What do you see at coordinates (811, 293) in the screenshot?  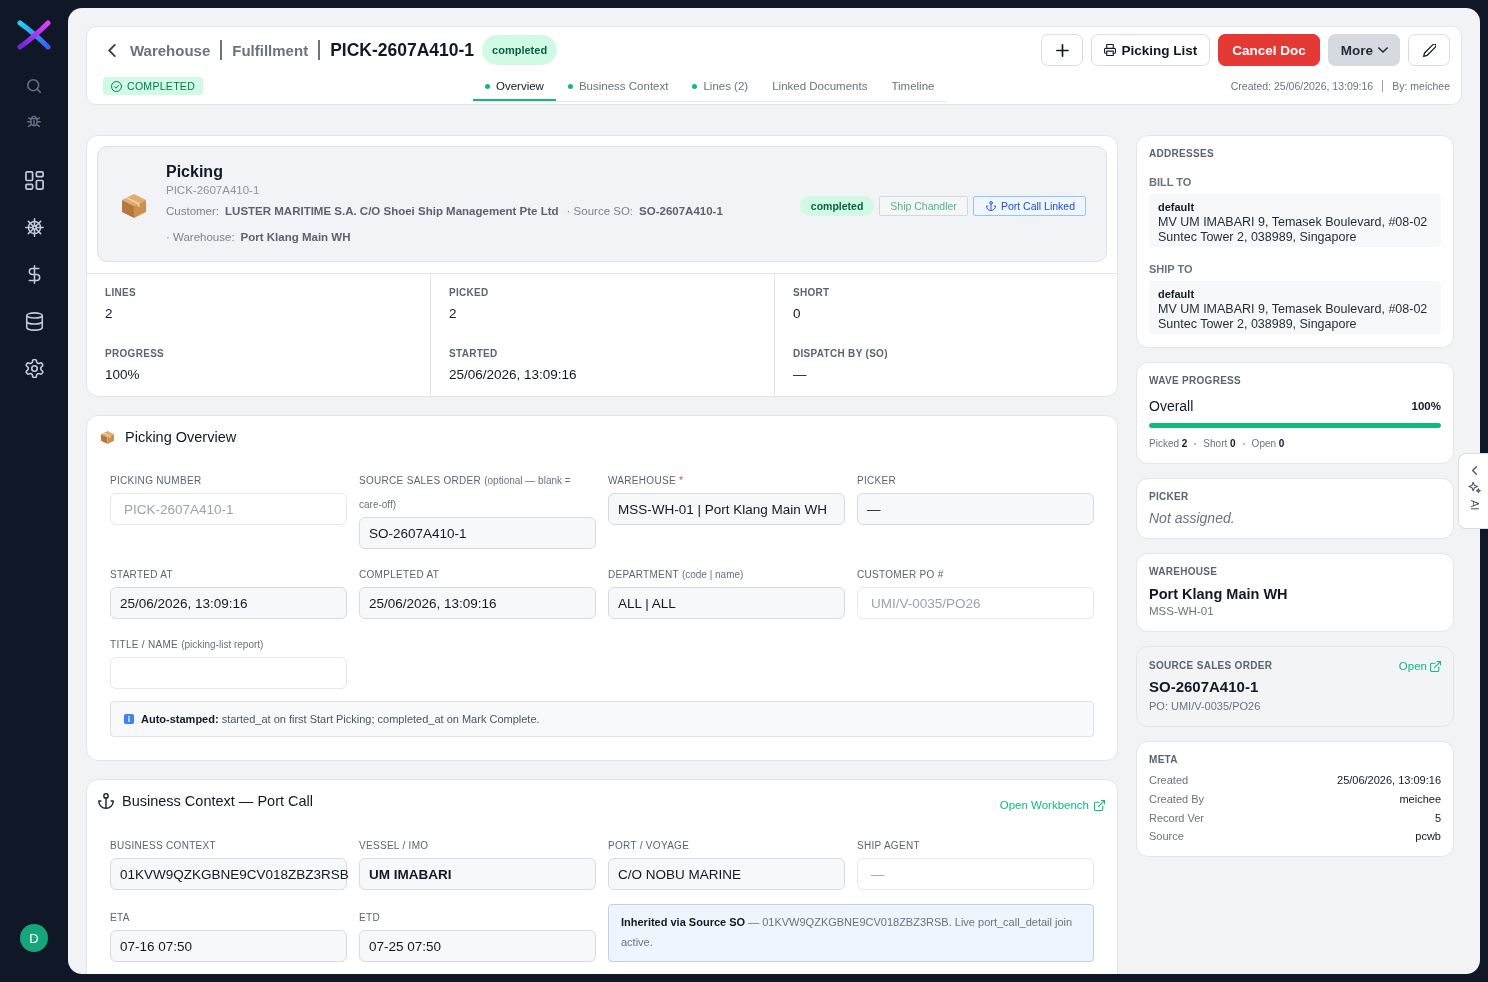 I see `stat-label: SHORT` at bounding box center [811, 293].